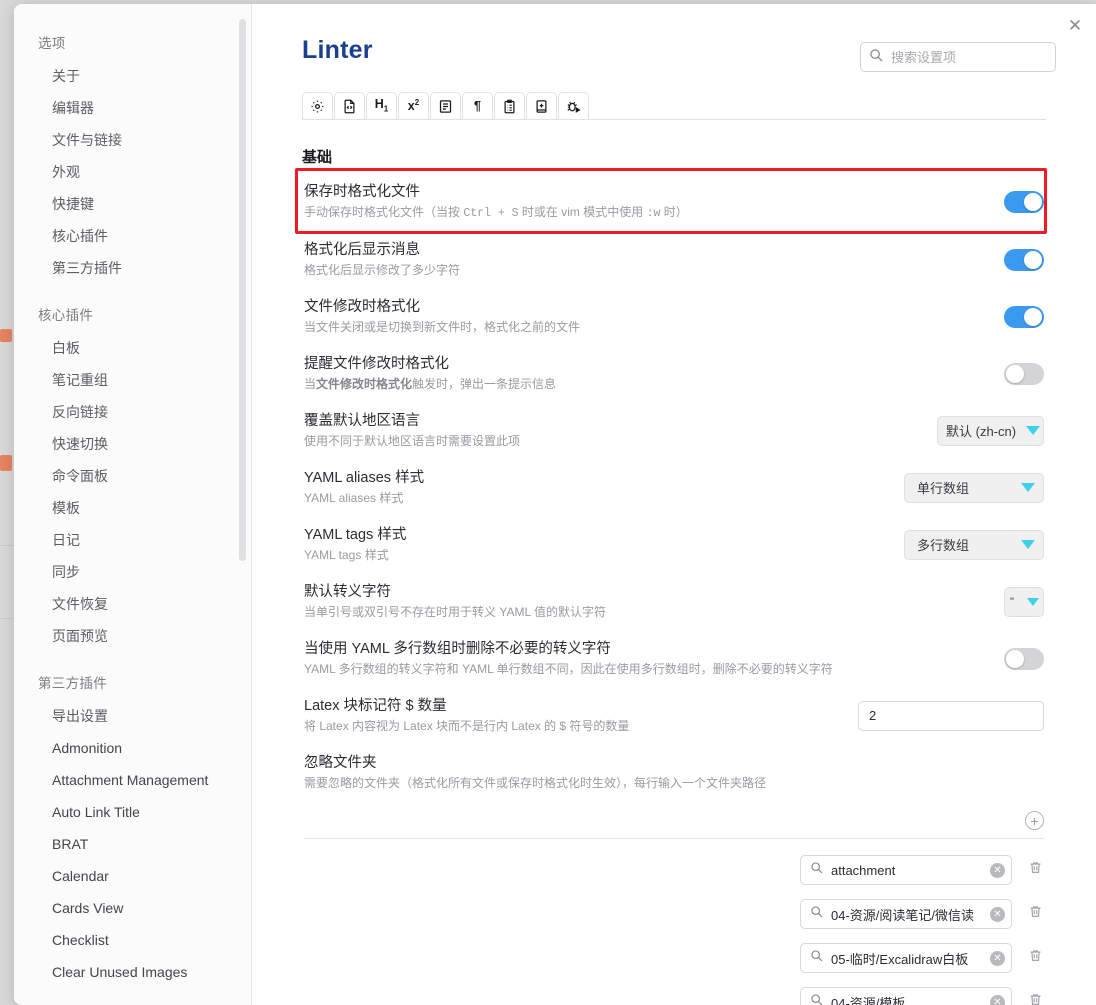 The image size is (1096, 1005). What do you see at coordinates (132, 604) in the screenshot?
I see `sidebar-item-file-recovery: 文件恢复` at bounding box center [132, 604].